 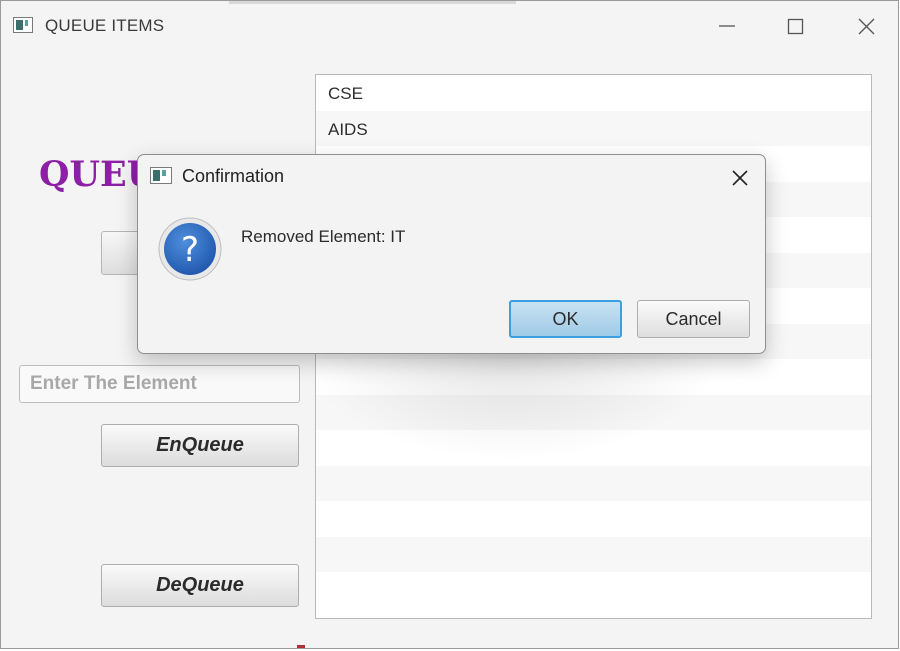 I want to click on dialog-message: Removed Element: IT, so click(x=323, y=236).